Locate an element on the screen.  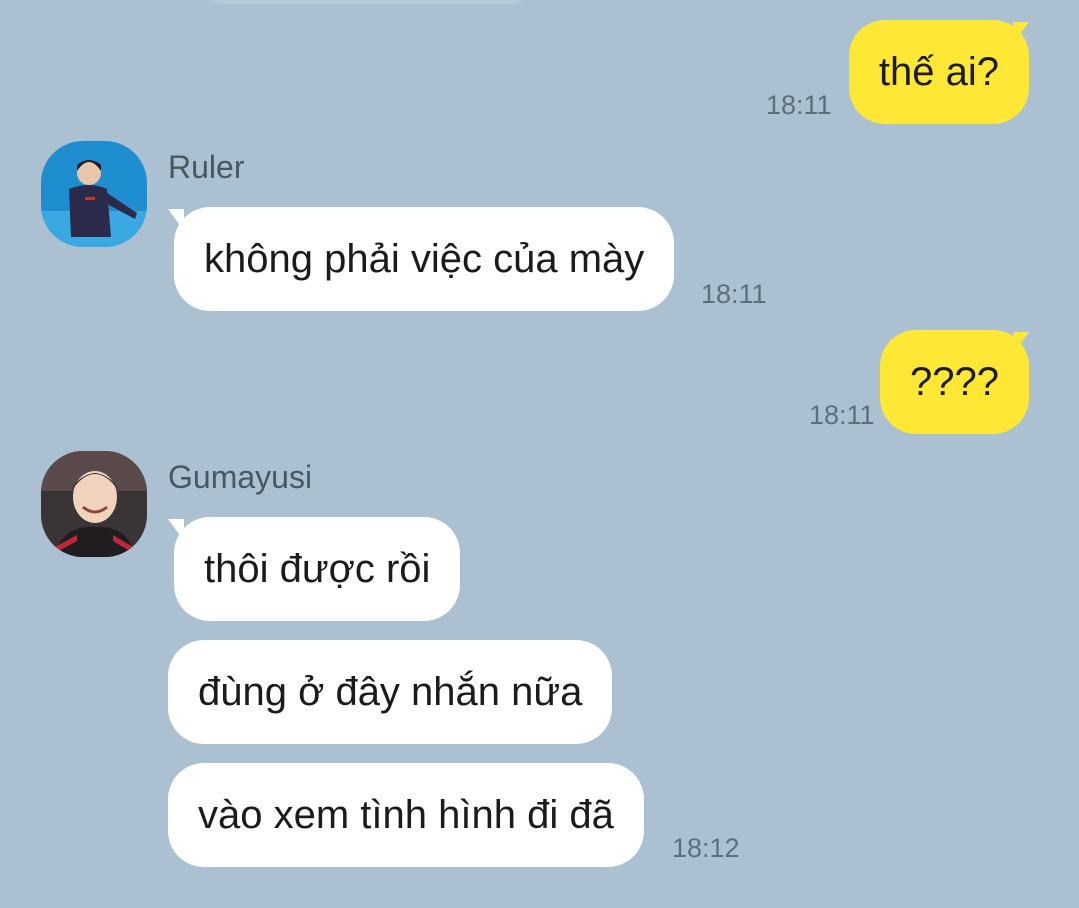
message-text: ???? is located at coordinates (954, 382).